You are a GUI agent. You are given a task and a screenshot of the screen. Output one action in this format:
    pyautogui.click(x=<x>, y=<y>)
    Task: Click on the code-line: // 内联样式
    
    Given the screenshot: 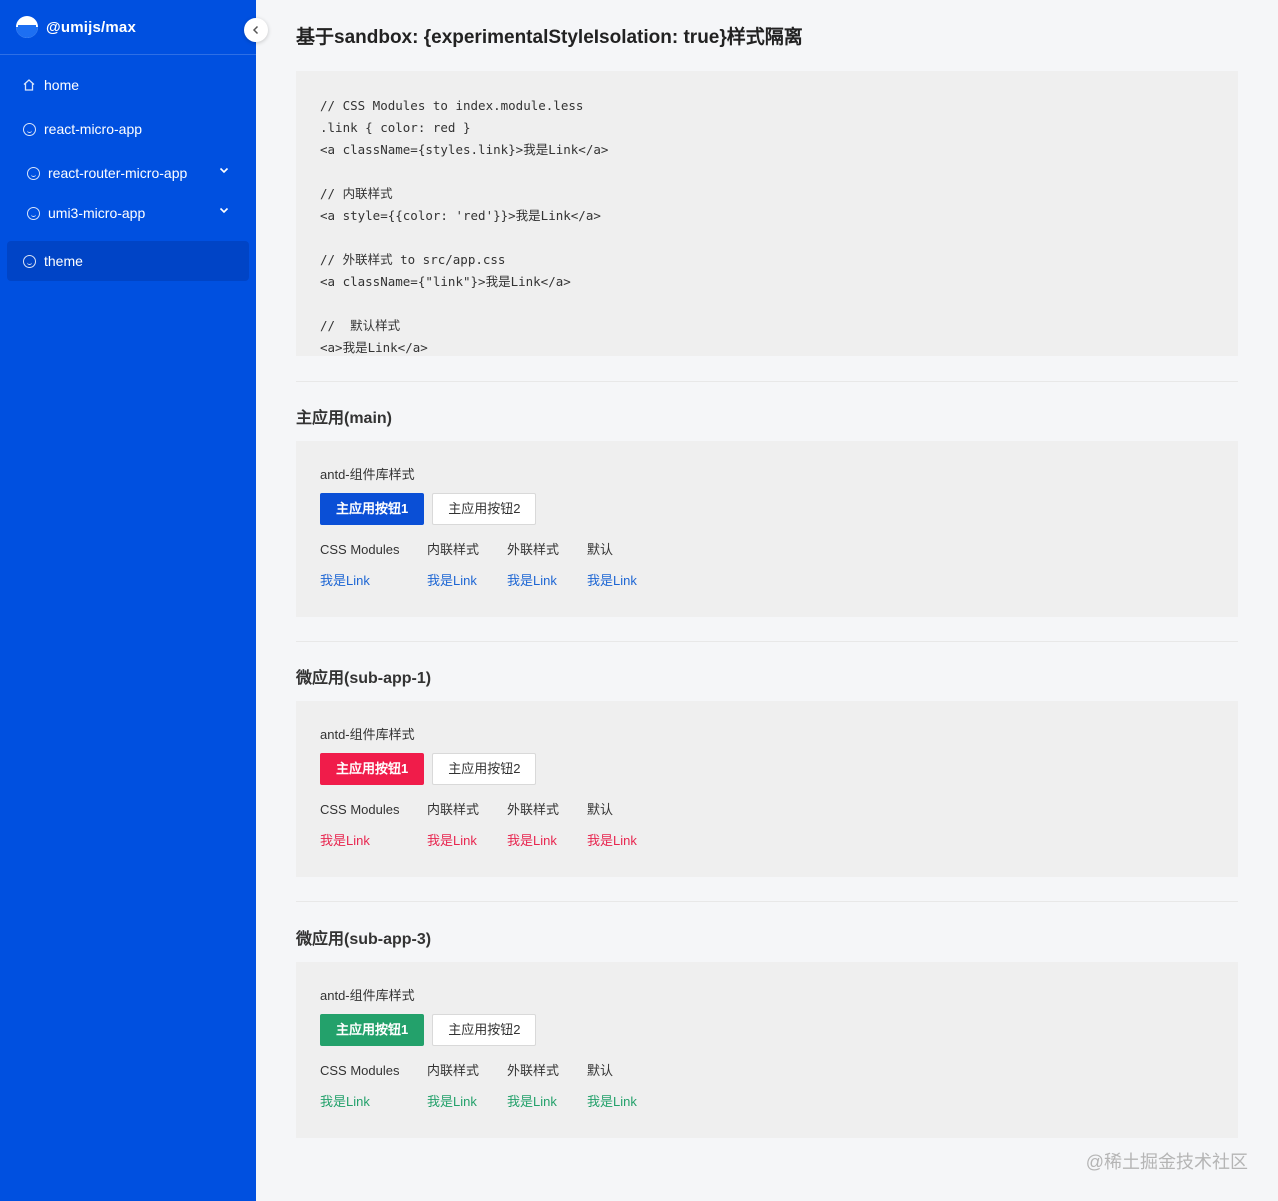 What is the action you would take?
    pyautogui.click(x=356, y=193)
    